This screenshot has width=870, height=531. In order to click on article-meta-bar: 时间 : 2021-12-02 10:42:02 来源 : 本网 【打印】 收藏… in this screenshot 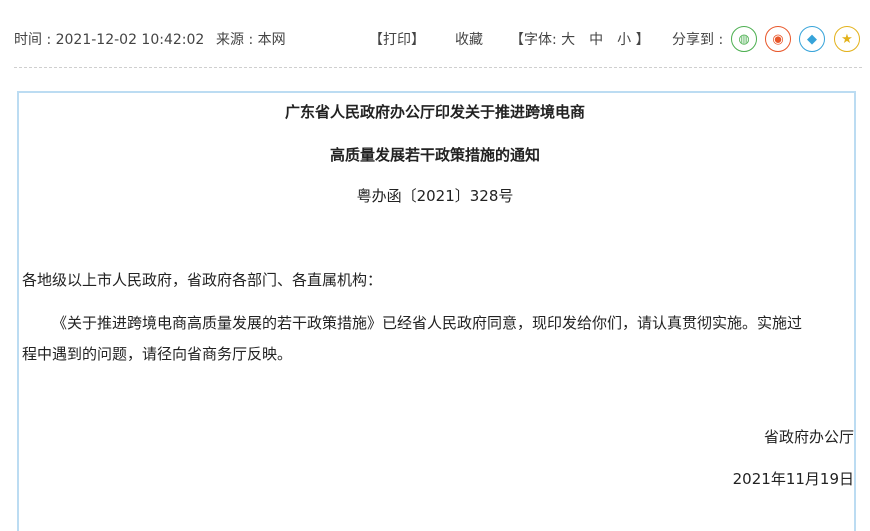, I will do `click(435, 34)`.